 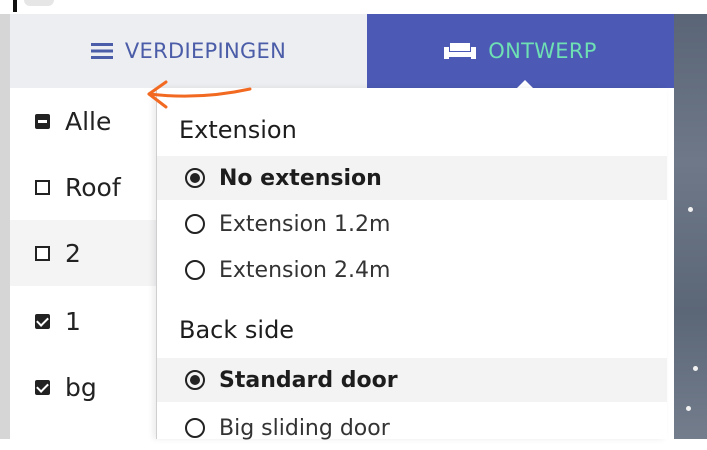 I want to click on option-label: Standard door, so click(x=308, y=380).